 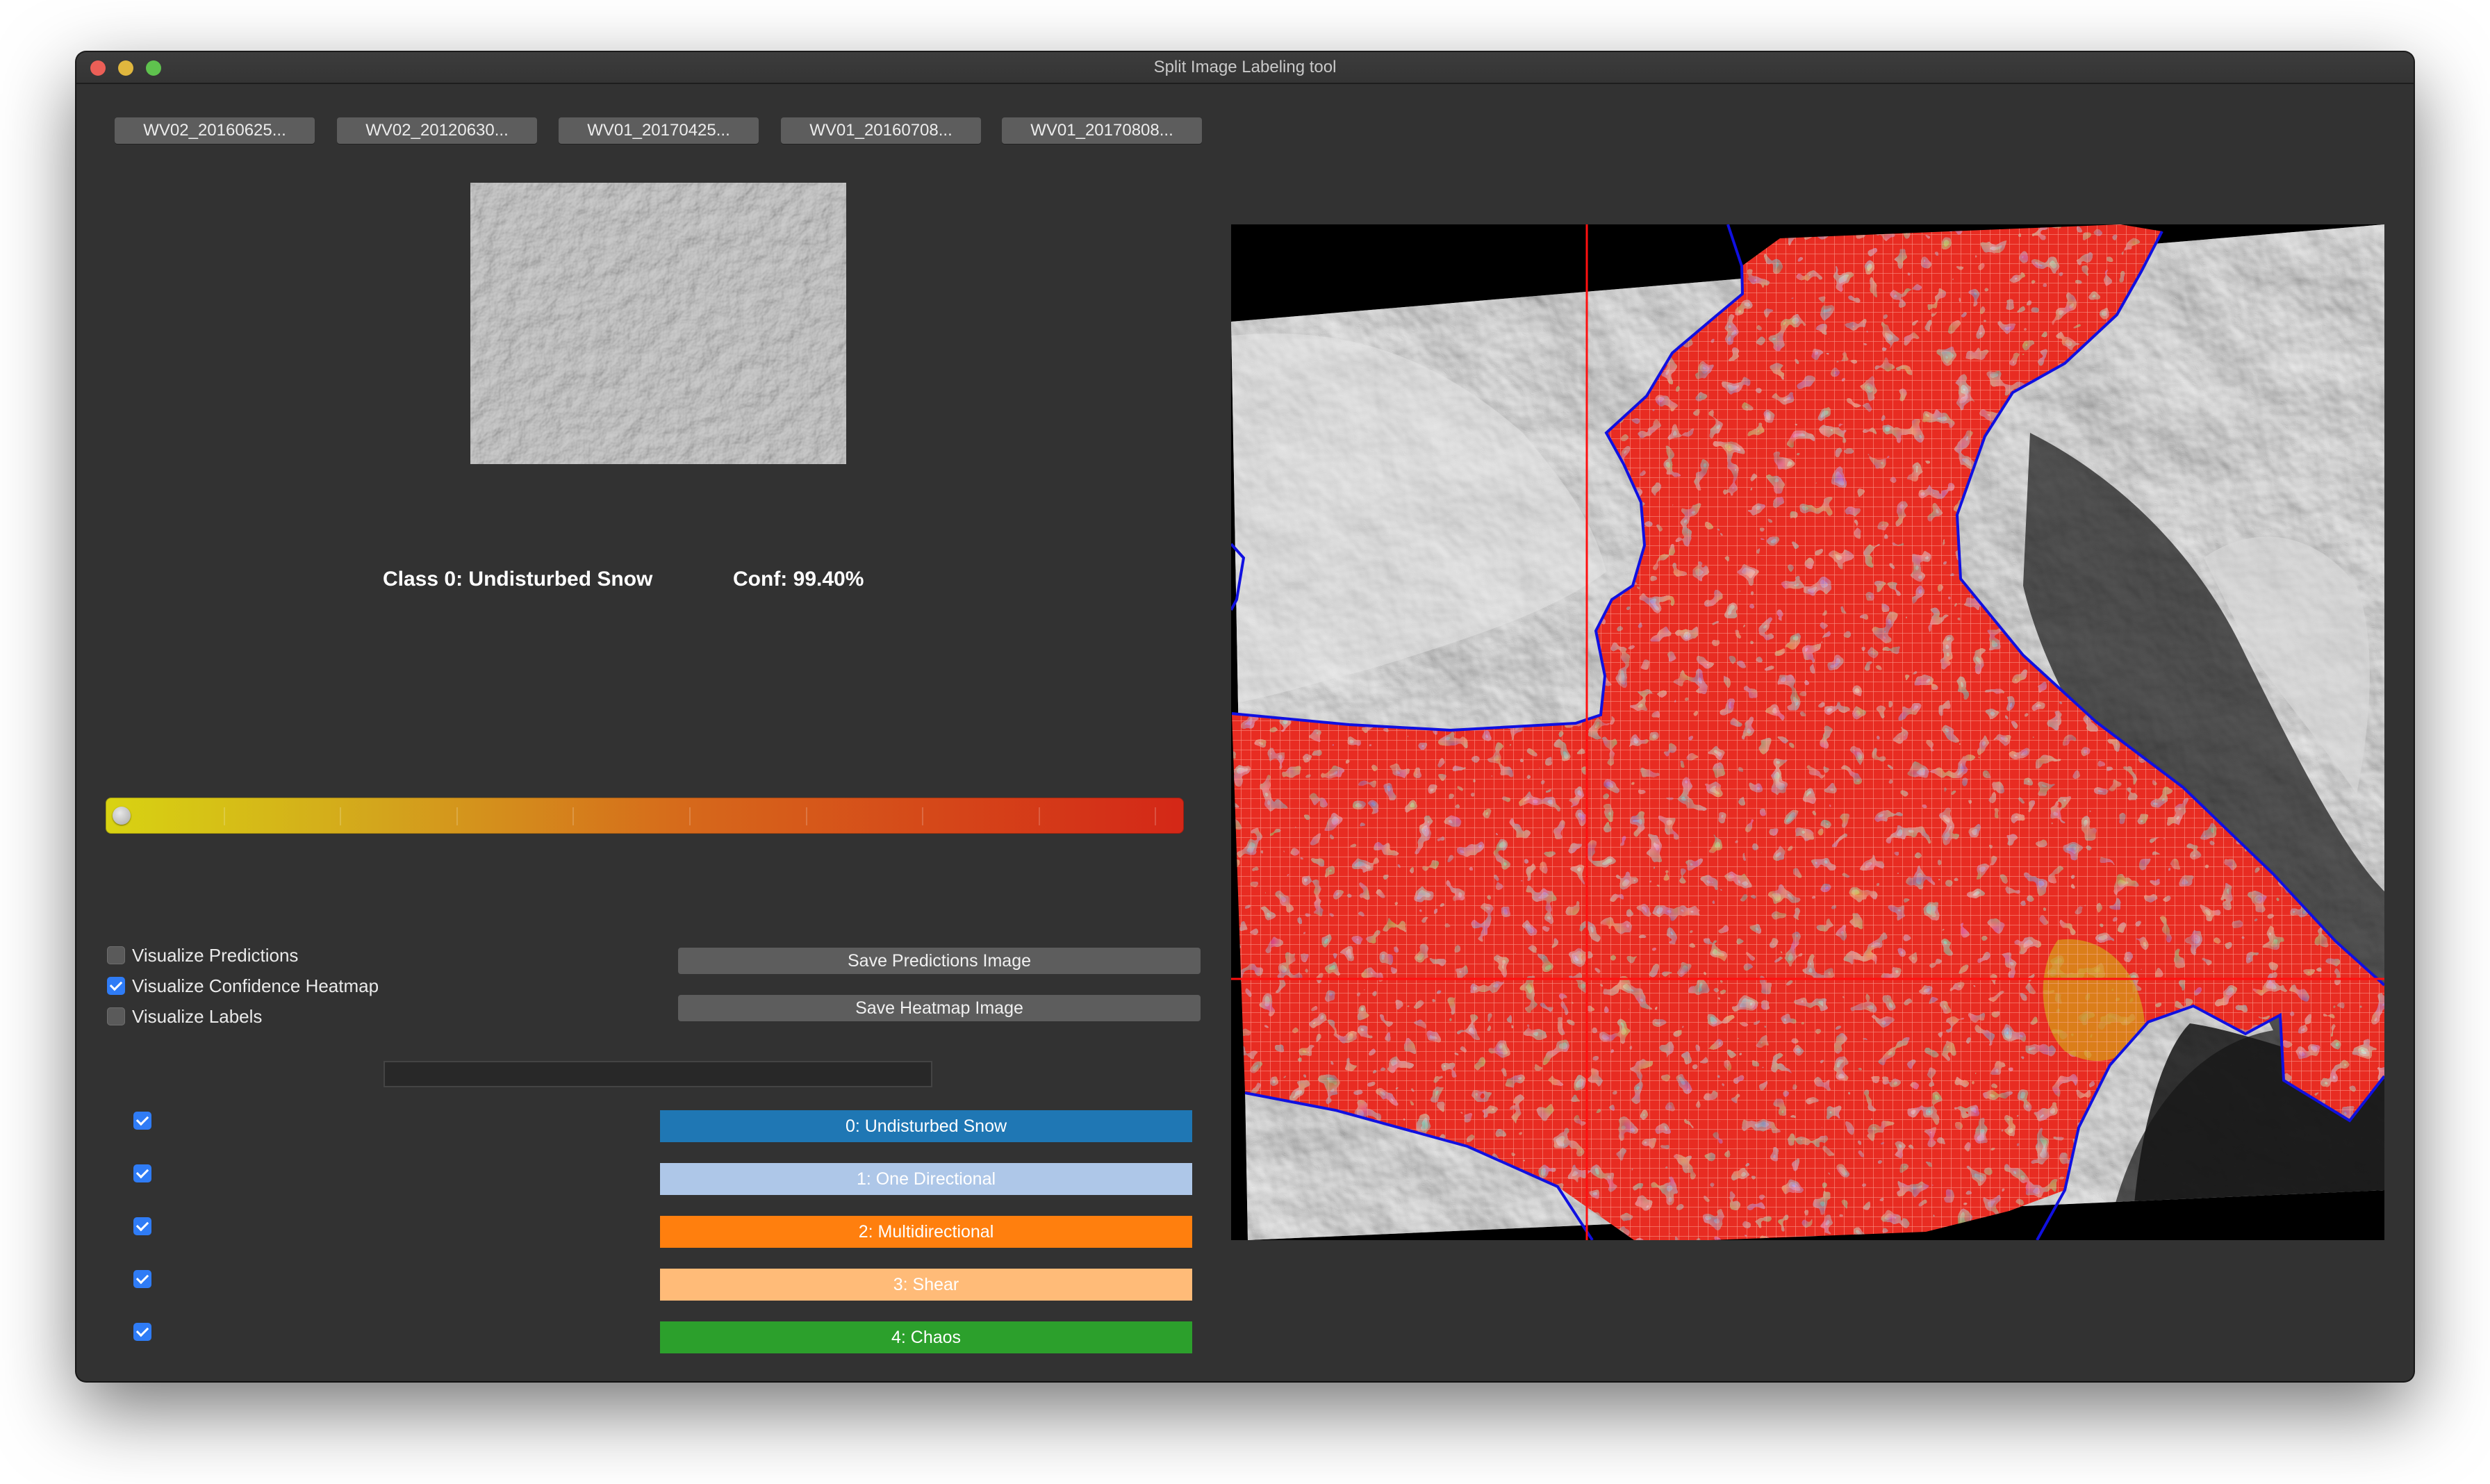 I want to click on save-heatmap-button: Save Heatmap Image, so click(x=940, y=1008).